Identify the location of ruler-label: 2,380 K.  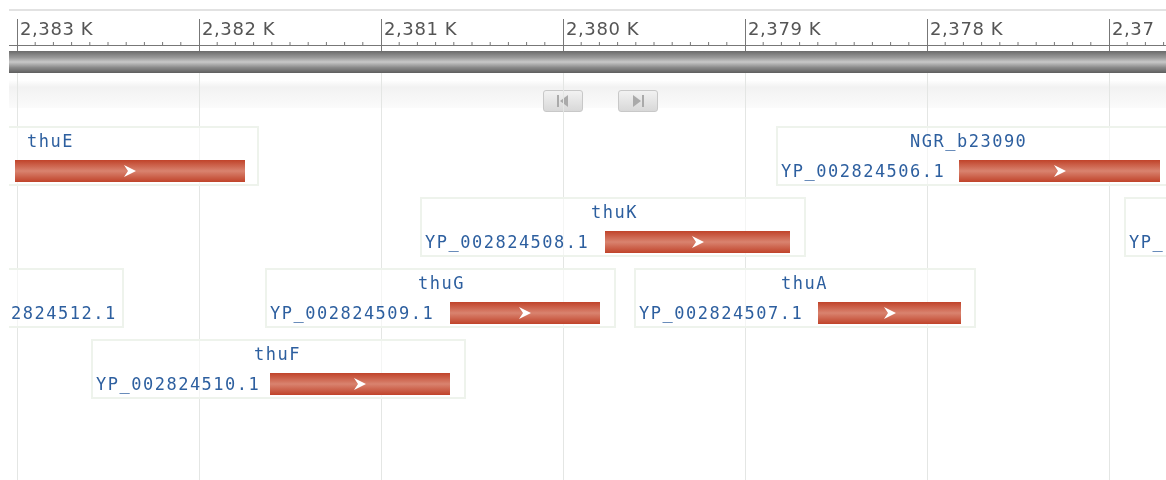
(603, 29).